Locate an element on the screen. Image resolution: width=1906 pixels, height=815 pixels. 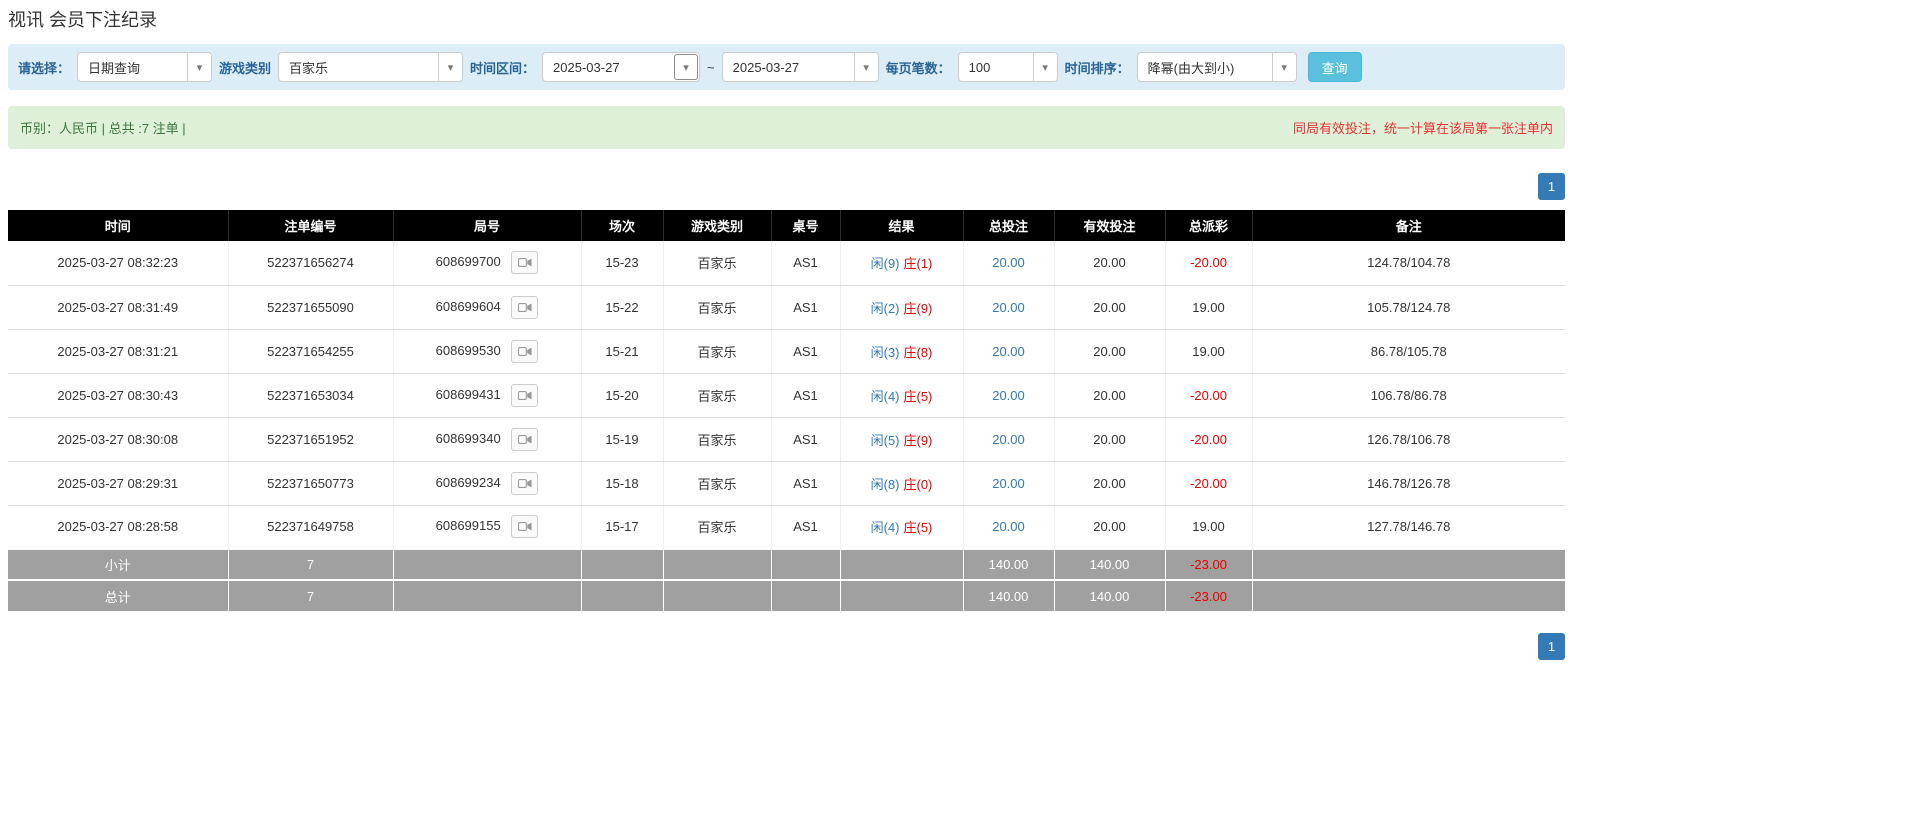
date-from-value: 2025-03-27 is located at coordinates (586, 67).